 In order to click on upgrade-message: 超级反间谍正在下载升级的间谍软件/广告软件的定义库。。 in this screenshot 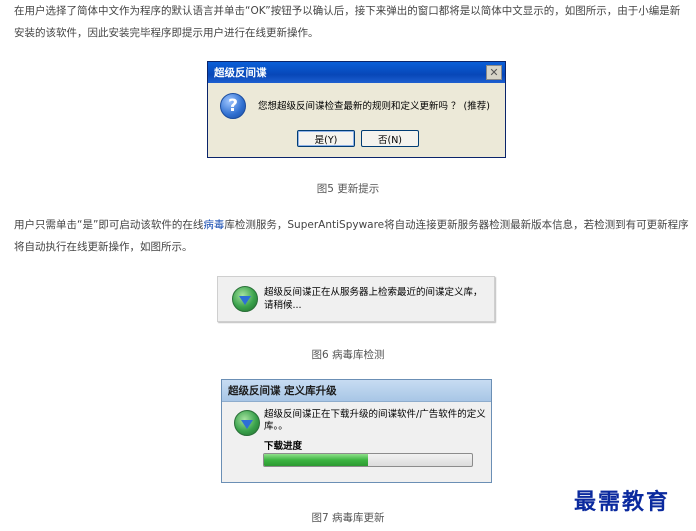, I will do `click(375, 420)`.